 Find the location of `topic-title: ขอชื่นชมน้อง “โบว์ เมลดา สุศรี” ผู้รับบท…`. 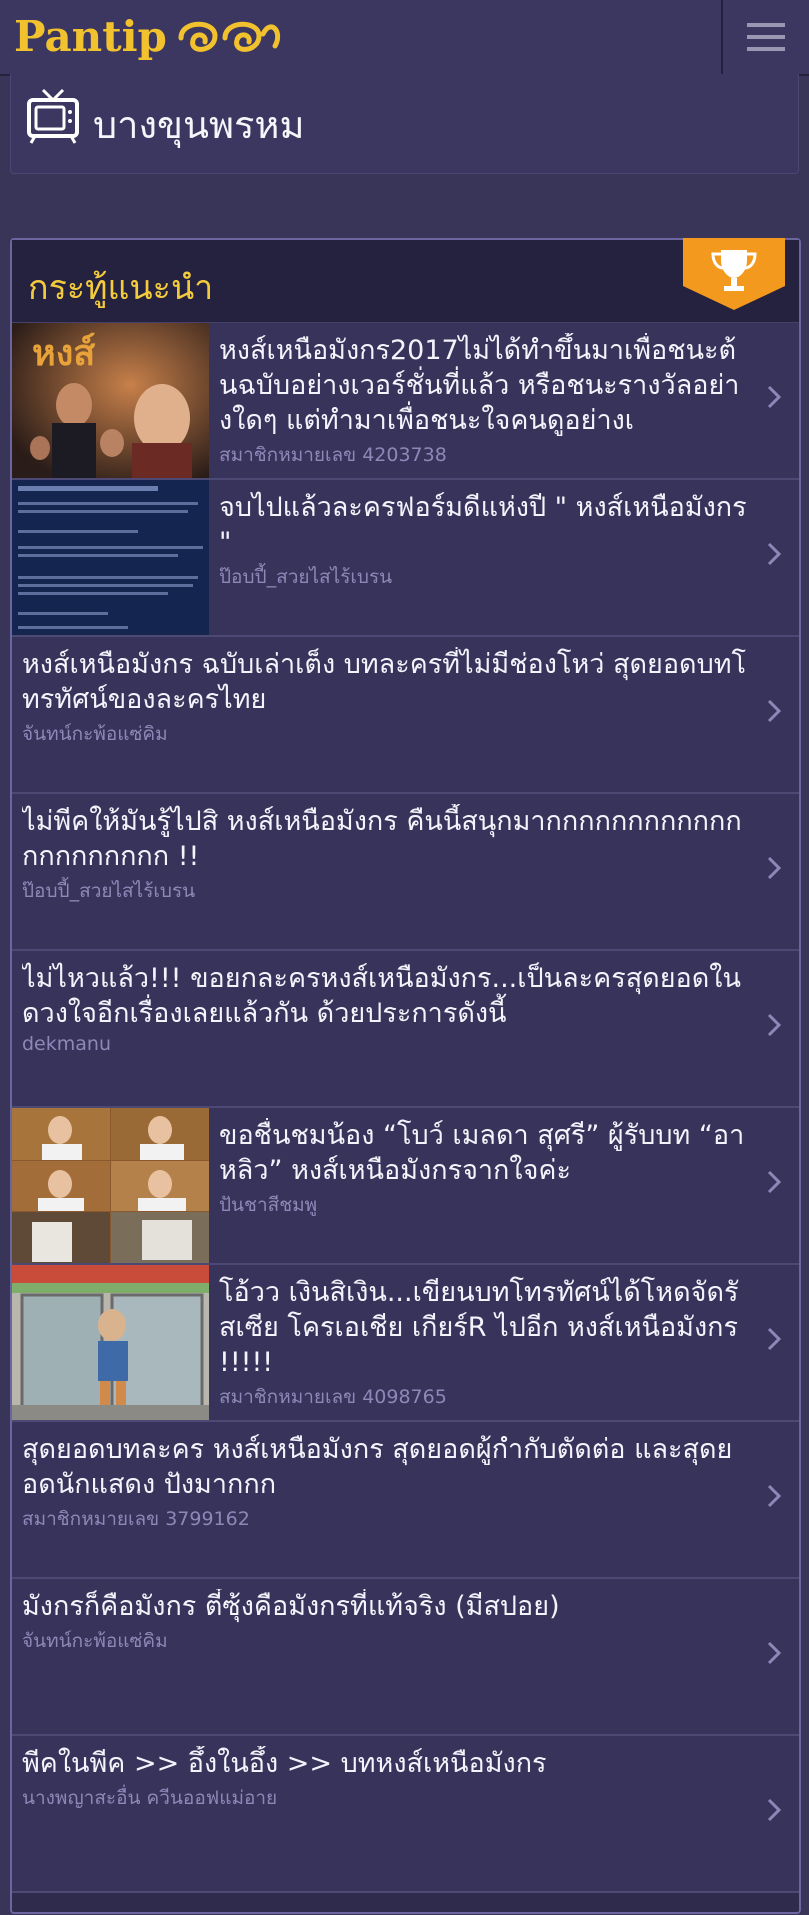

topic-title: ขอชื่นชมน้อง “โบว์ เมลดา สุศรี” ผู้รับบท… is located at coordinates (483, 1153).